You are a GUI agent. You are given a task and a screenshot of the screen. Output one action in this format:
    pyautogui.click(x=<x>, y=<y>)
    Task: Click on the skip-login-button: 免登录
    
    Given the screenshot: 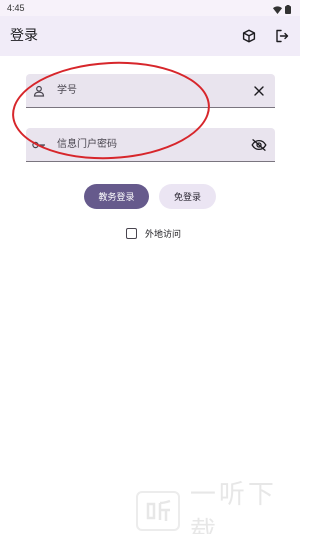 What is the action you would take?
    pyautogui.click(x=187, y=196)
    